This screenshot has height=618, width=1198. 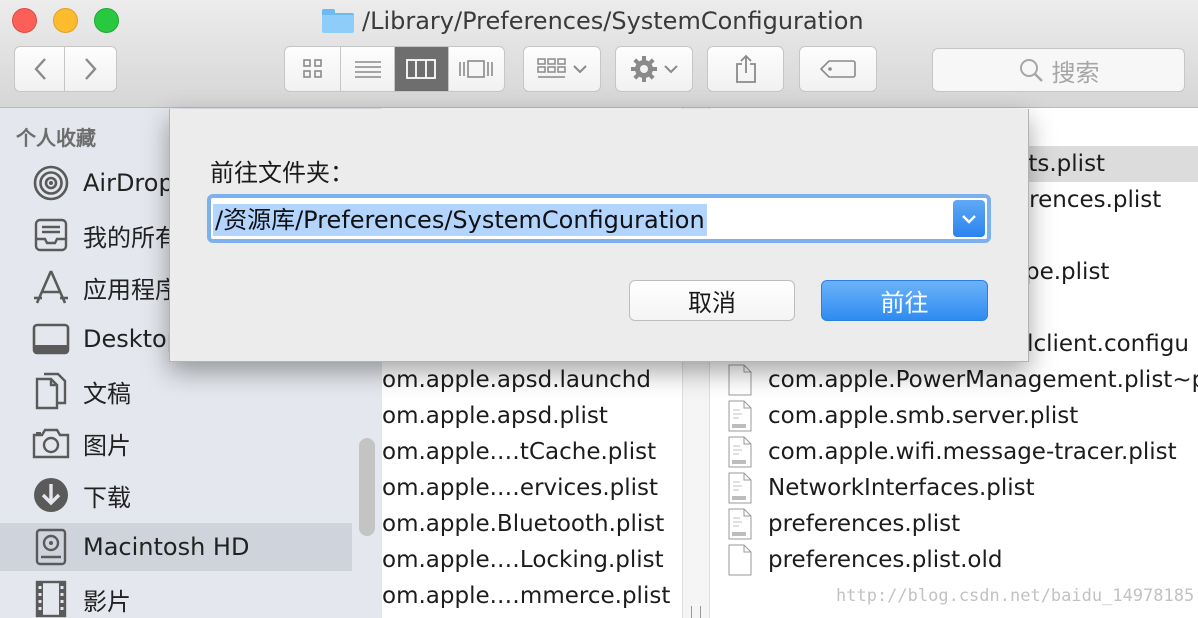 What do you see at coordinates (954, 416) in the screenshot?
I see `list-item: com.apple.smb.server.plist` at bounding box center [954, 416].